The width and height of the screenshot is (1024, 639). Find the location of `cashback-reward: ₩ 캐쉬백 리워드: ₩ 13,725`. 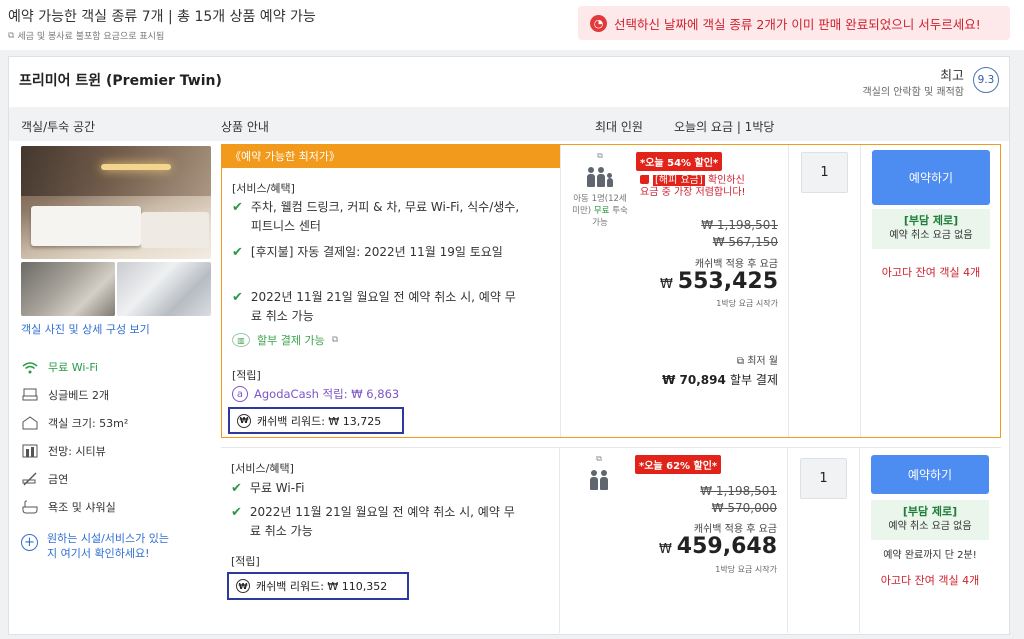

cashback-reward: ₩ 캐쉬백 리워드: ₩ 13,725 is located at coordinates (316, 420).